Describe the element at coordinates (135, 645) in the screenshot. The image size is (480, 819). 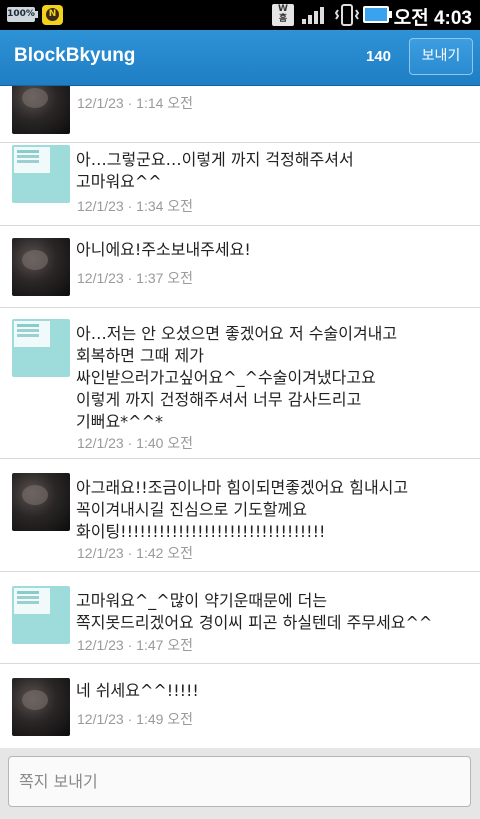
I see `message-timestamp: 12/1/23 · 1:47 오전` at that location.